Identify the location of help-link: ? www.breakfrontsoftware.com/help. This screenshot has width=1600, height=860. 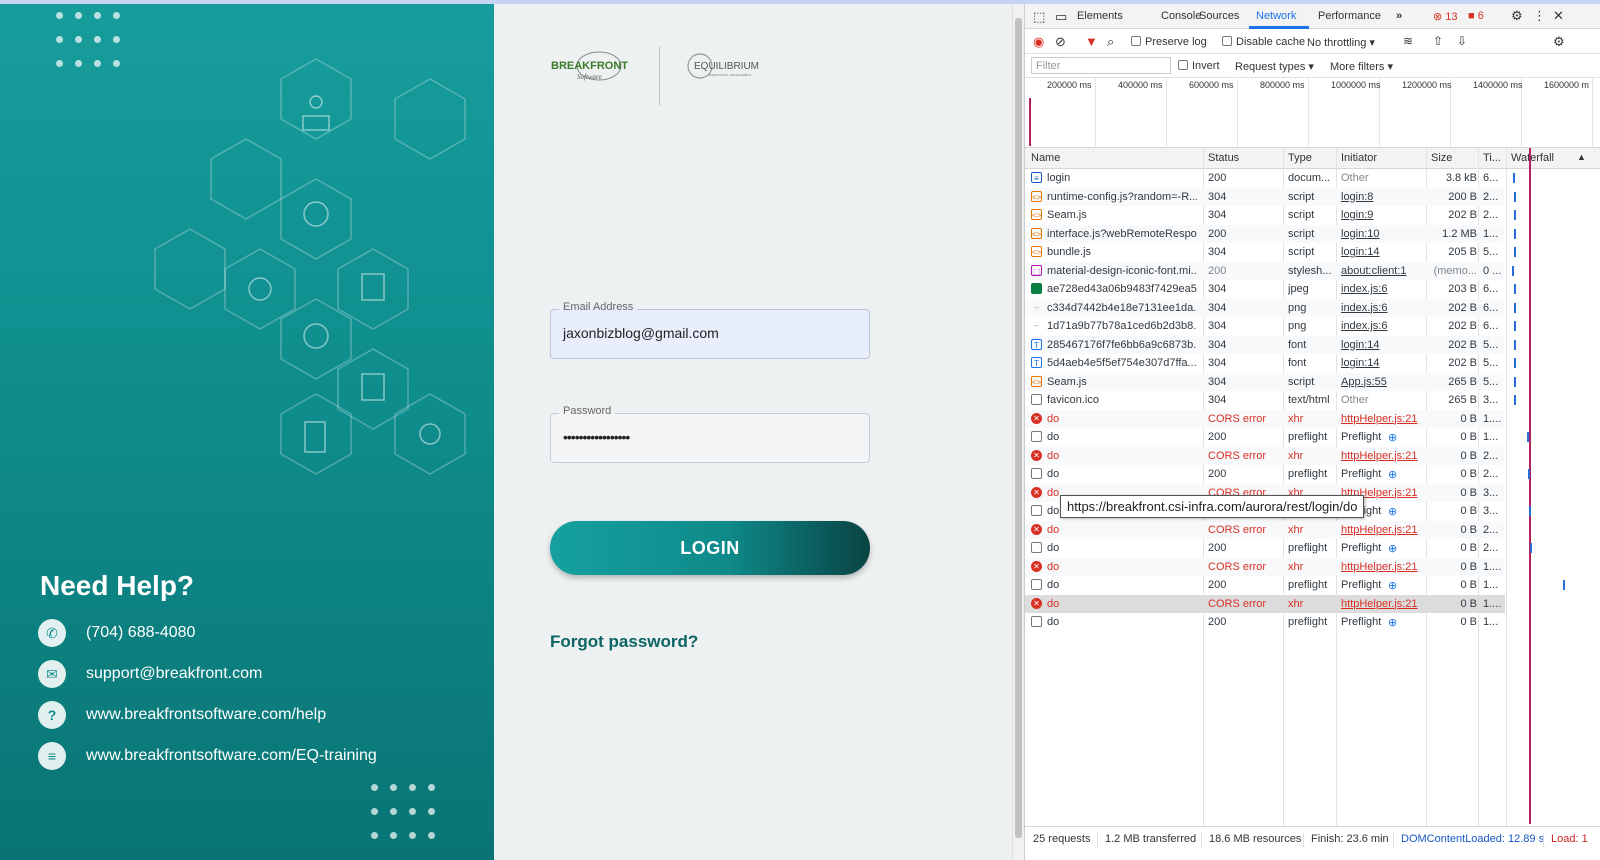
(182, 715).